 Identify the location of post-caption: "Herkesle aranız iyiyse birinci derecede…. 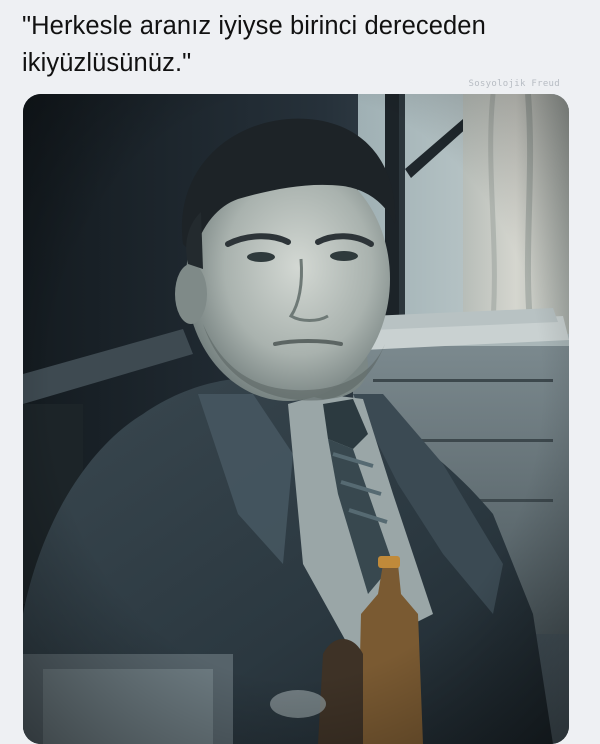
(254, 44).